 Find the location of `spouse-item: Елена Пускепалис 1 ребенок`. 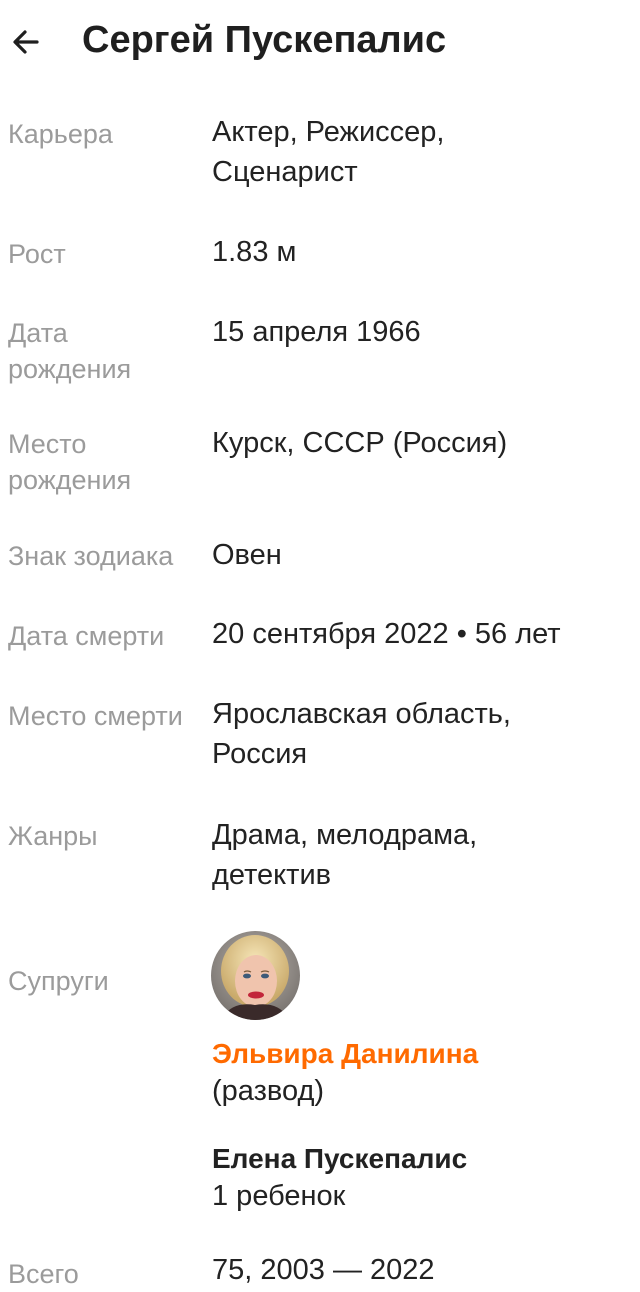

spouse-item: Елена Пускепалис 1 ребенок is located at coordinates (422, 1178).